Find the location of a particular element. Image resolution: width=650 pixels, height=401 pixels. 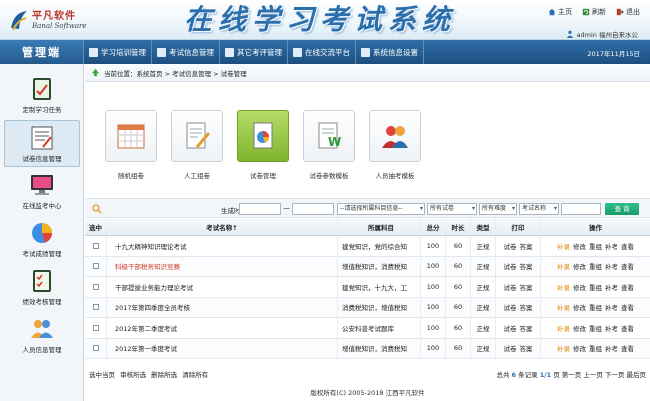

query-button: 查 询 is located at coordinates (622, 209).